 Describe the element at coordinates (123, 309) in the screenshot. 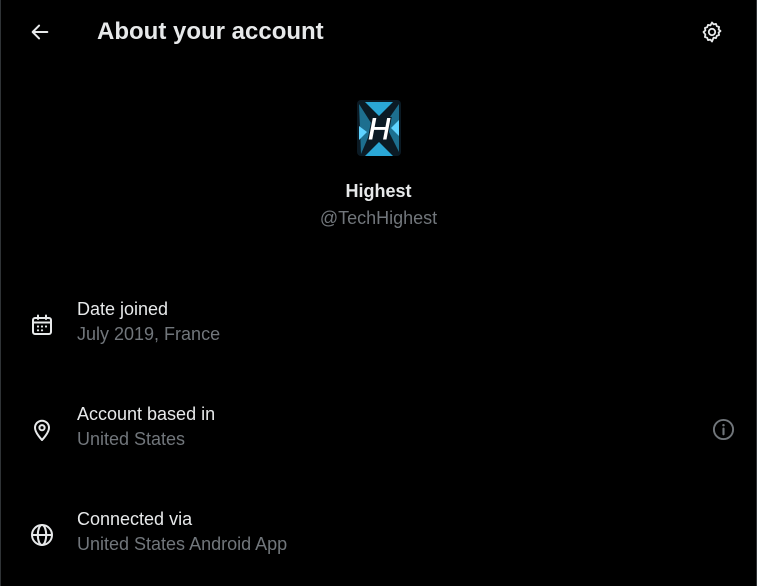

I see `date-joined-label: Date joined` at that location.